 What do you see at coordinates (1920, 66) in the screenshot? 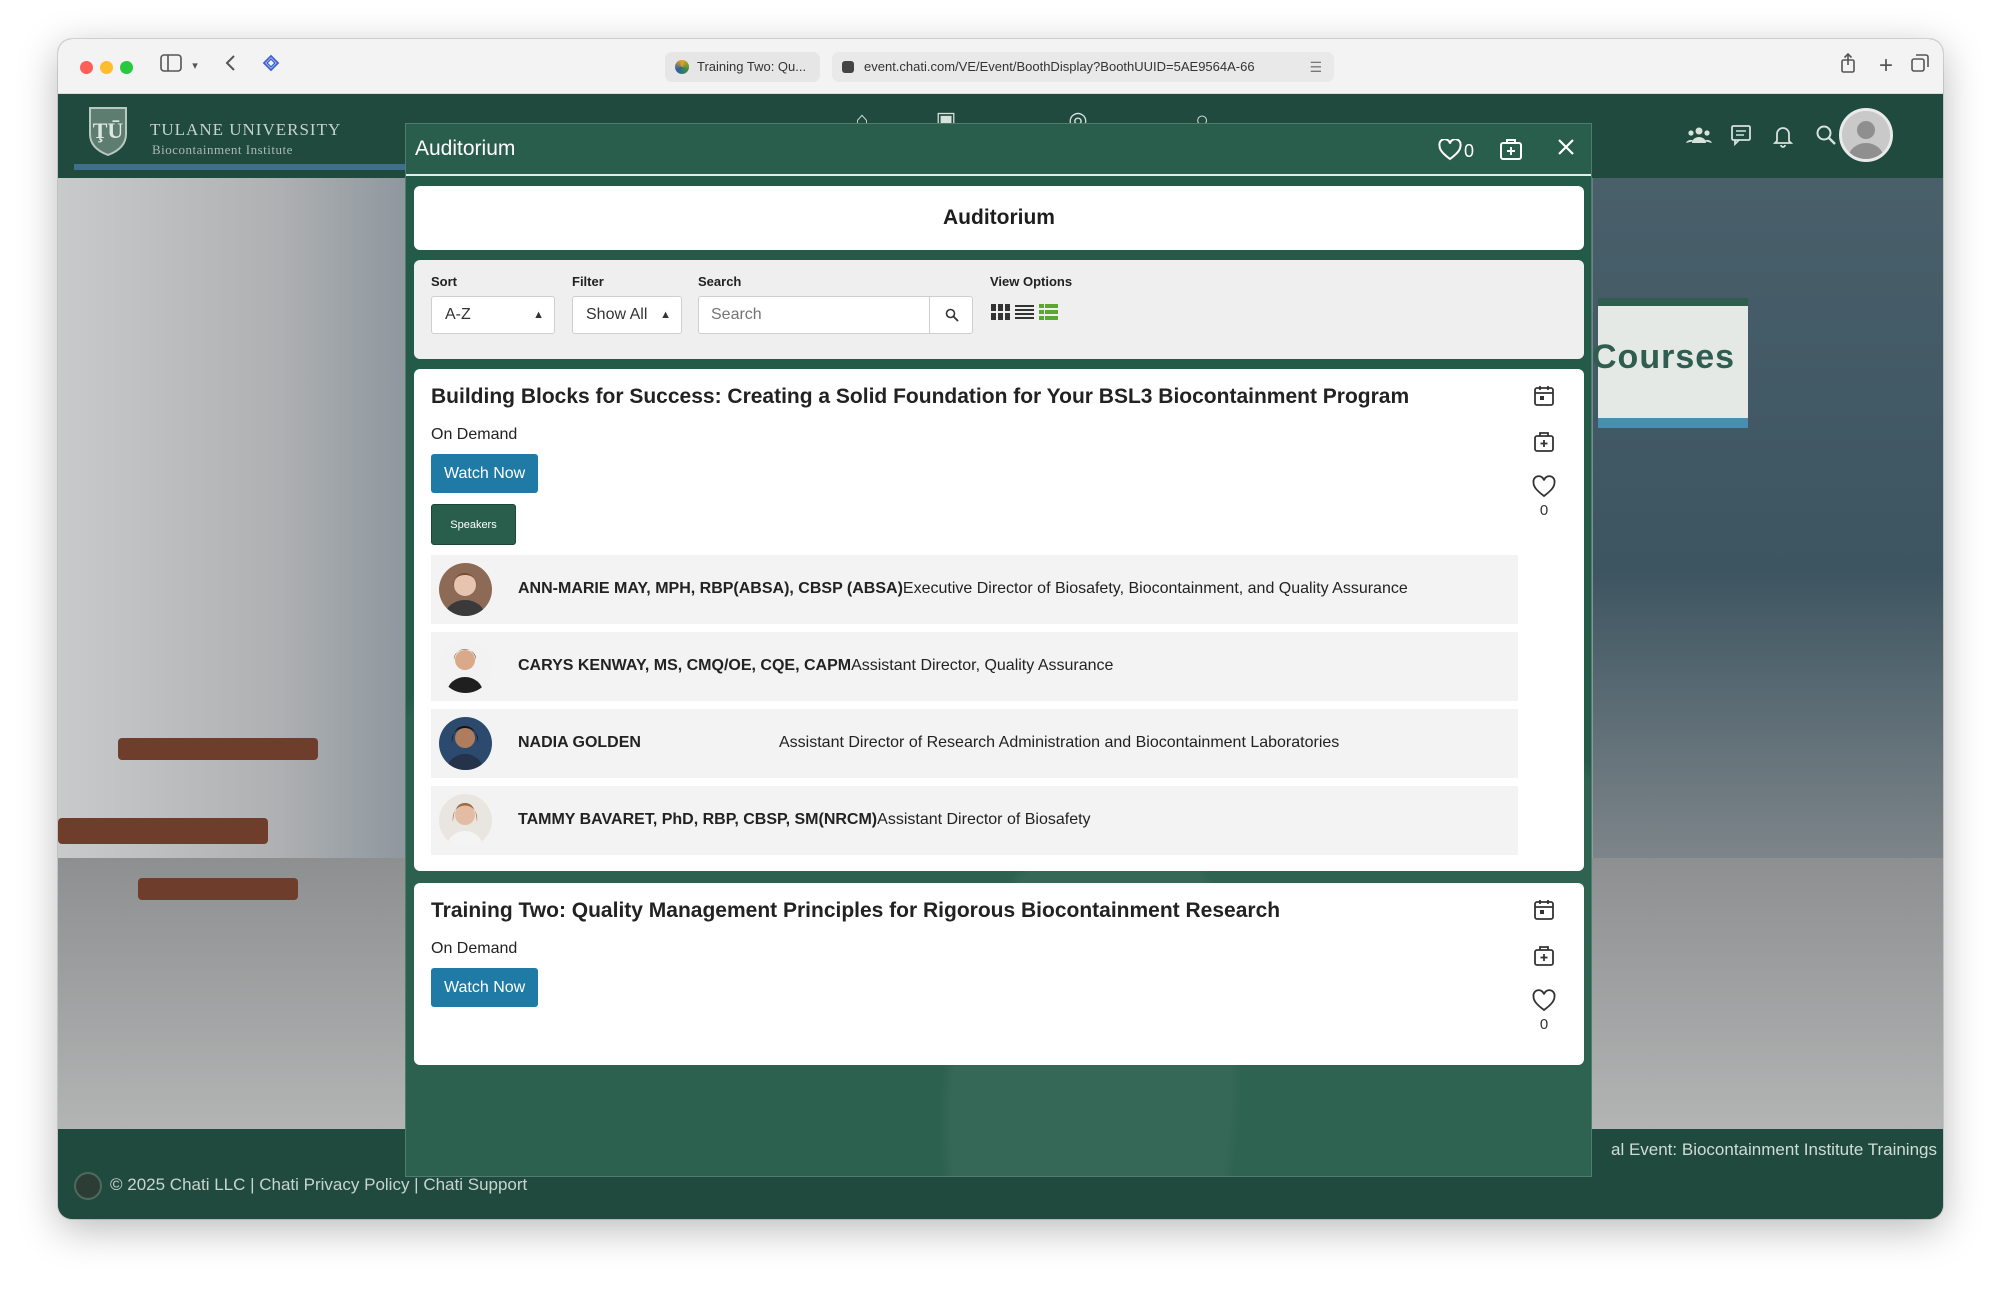
I see `tab-overview-icon` at bounding box center [1920, 66].